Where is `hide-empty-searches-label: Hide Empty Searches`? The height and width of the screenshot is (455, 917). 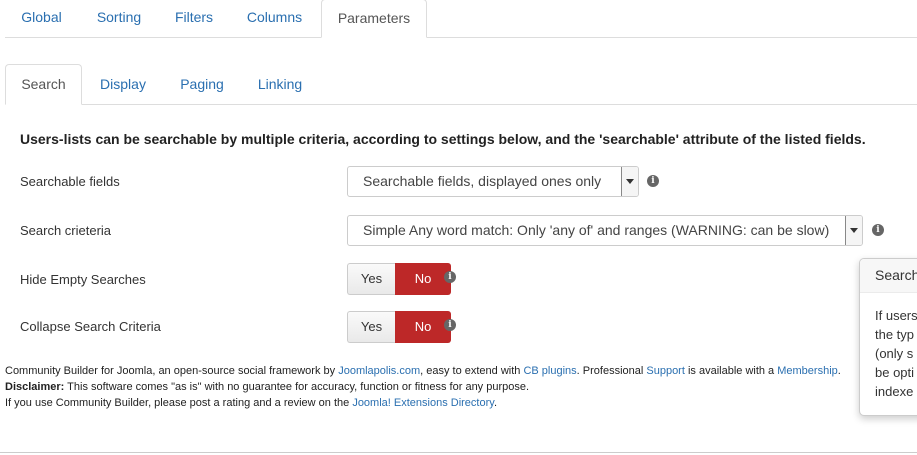 hide-empty-searches-label: Hide Empty Searches is located at coordinates (83, 279).